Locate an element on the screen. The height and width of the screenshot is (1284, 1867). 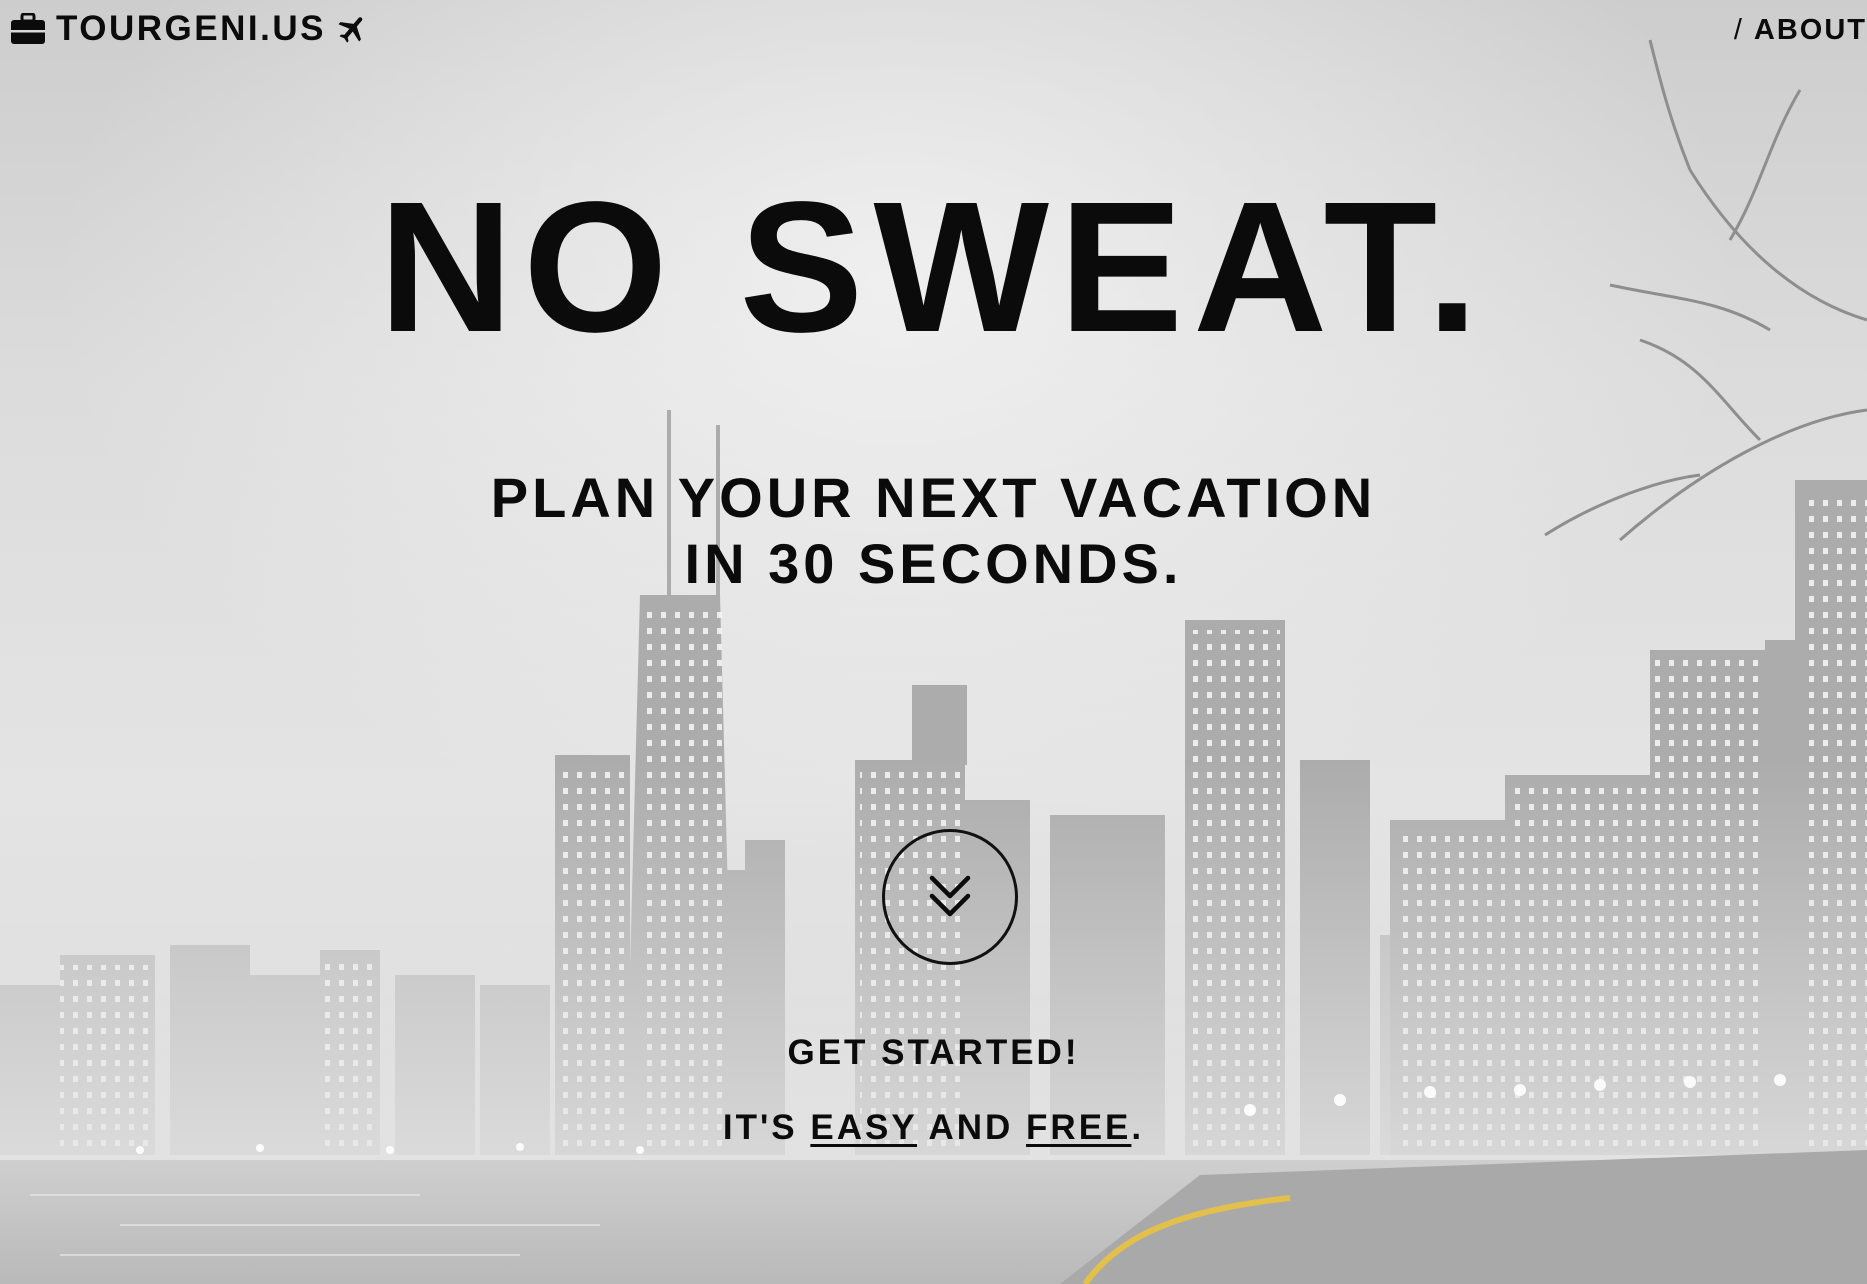
brand-name: TOURGENI.US is located at coordinates (191, 28).